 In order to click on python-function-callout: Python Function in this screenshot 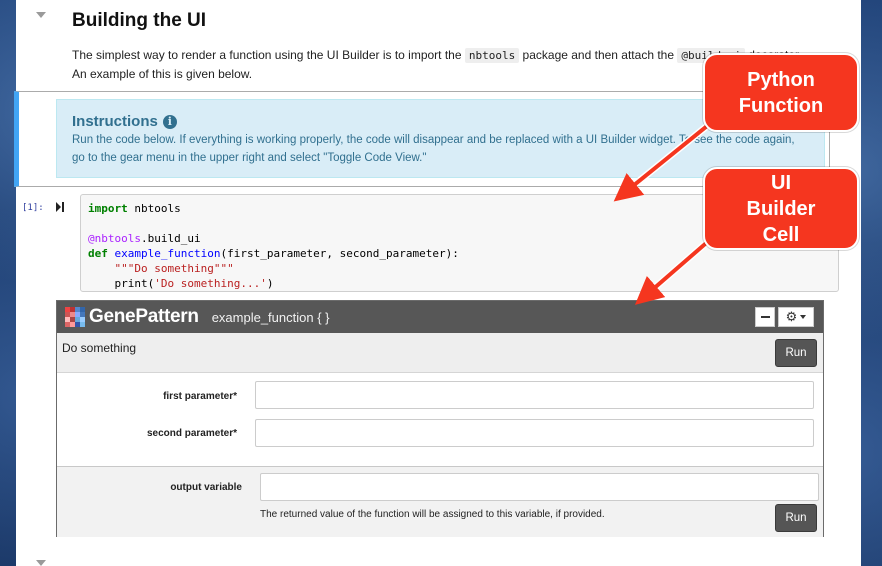, I will do `click(781, 92)`.